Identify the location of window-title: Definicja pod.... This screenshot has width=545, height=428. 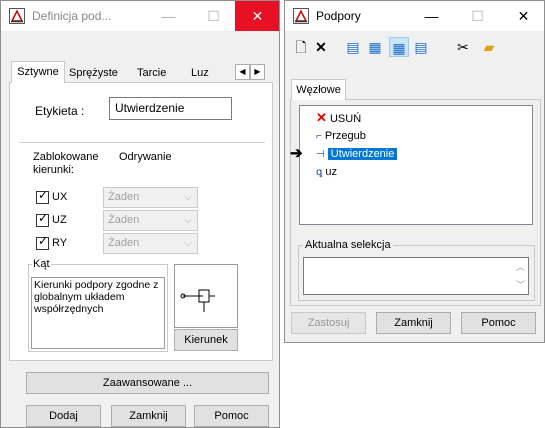
(72, 16).